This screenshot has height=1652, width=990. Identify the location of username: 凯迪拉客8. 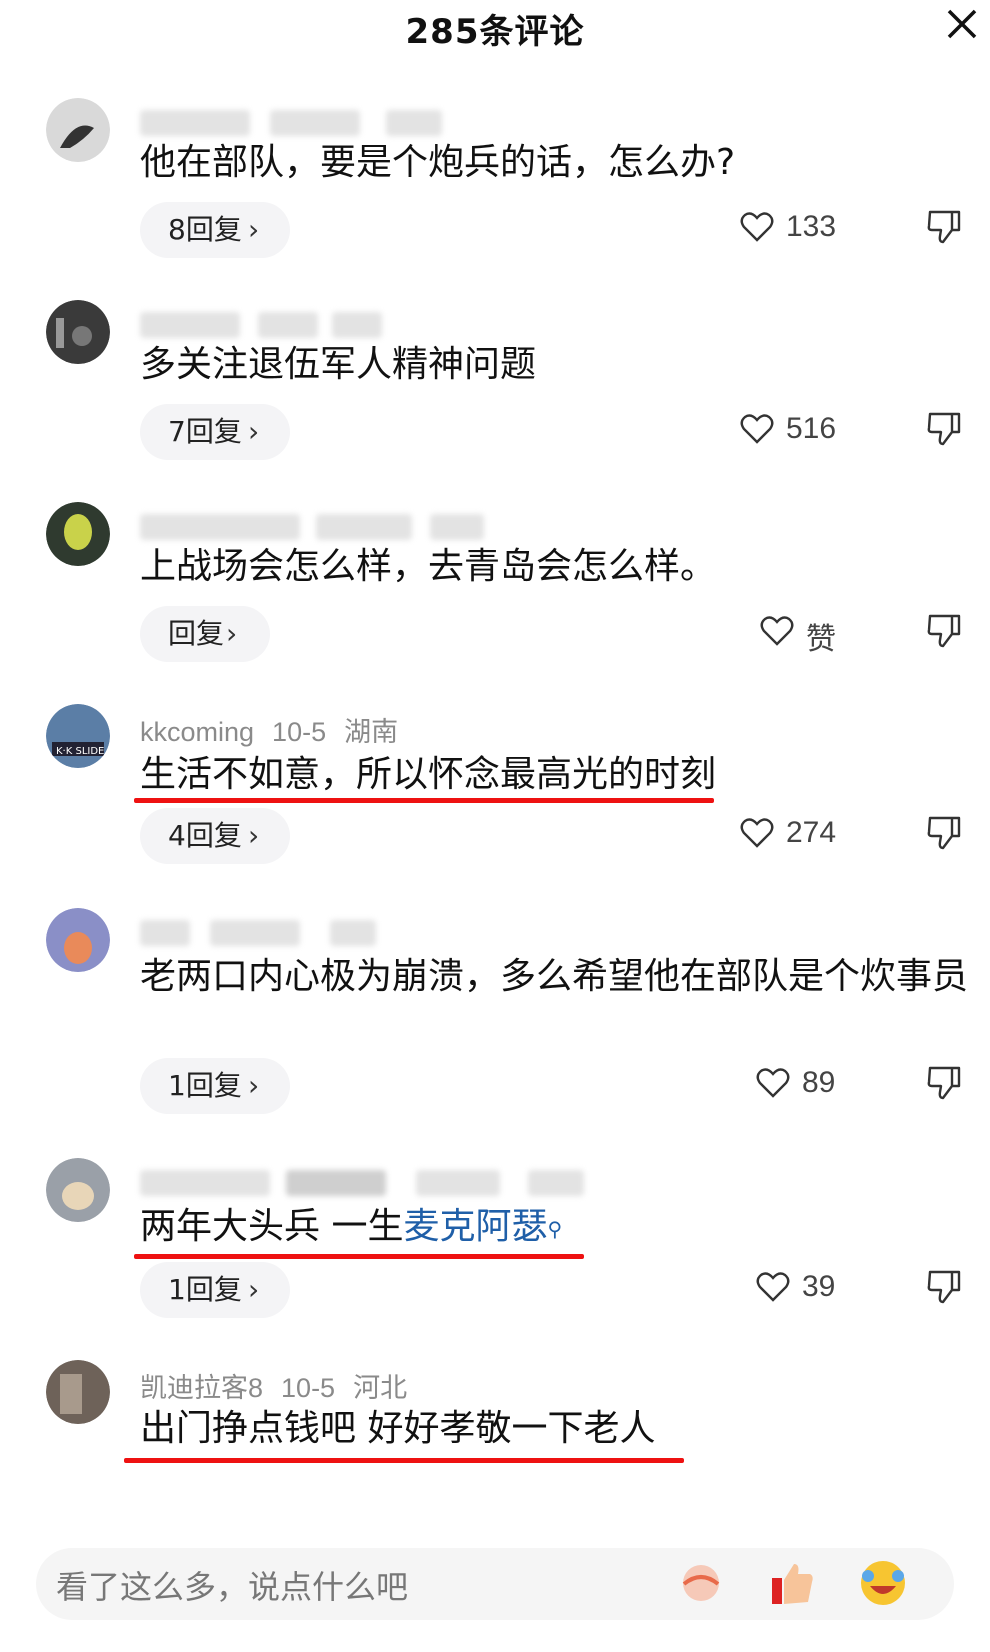
(201, 1388).